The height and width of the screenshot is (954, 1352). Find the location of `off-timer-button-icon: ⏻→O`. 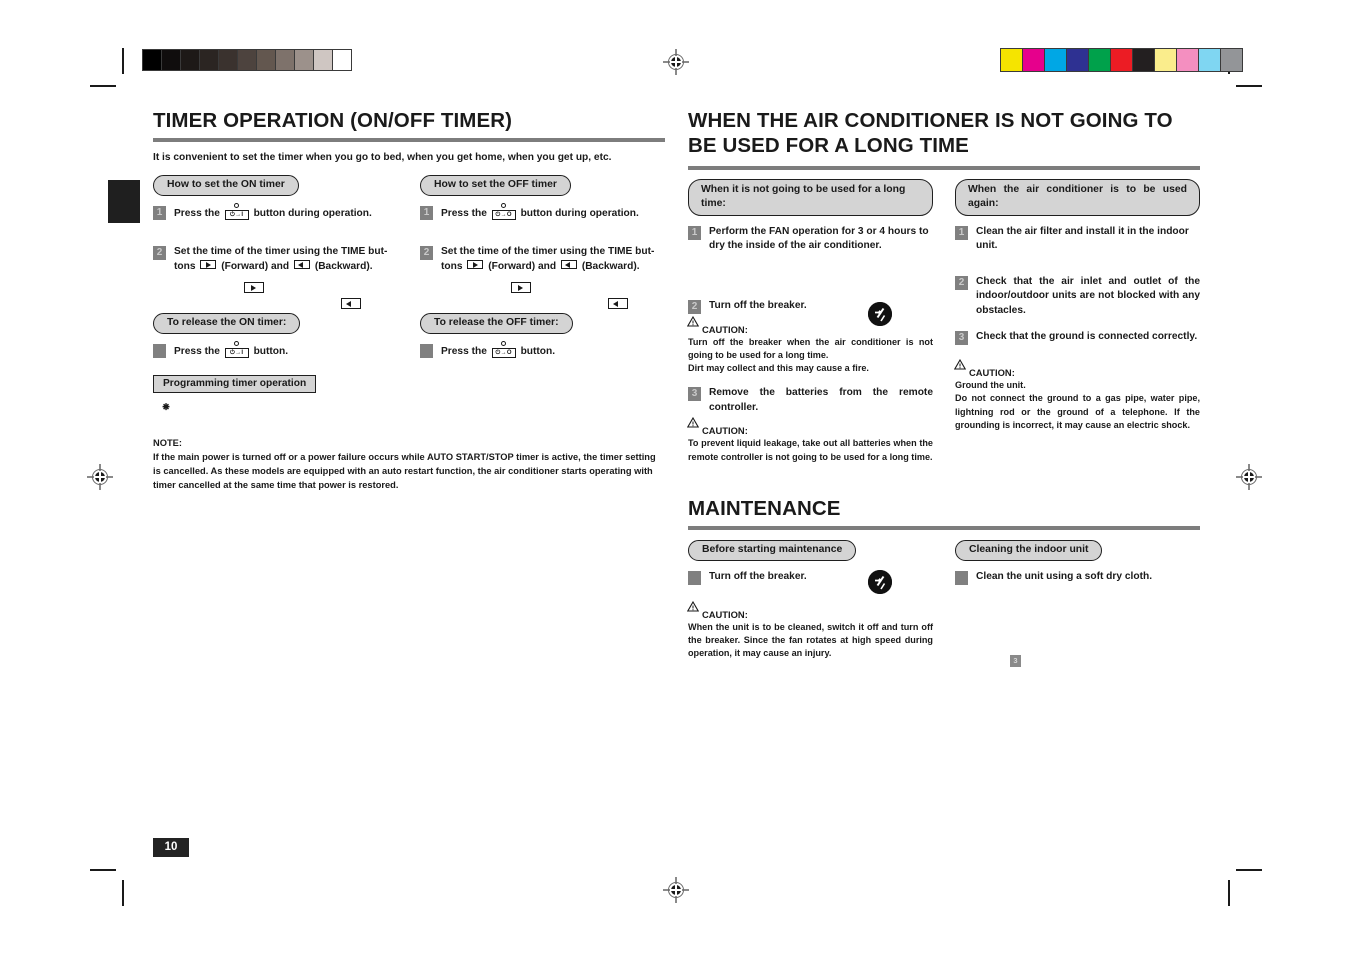

off-timer-button-icon: ⏻→O is located at coordinates (503, 349).